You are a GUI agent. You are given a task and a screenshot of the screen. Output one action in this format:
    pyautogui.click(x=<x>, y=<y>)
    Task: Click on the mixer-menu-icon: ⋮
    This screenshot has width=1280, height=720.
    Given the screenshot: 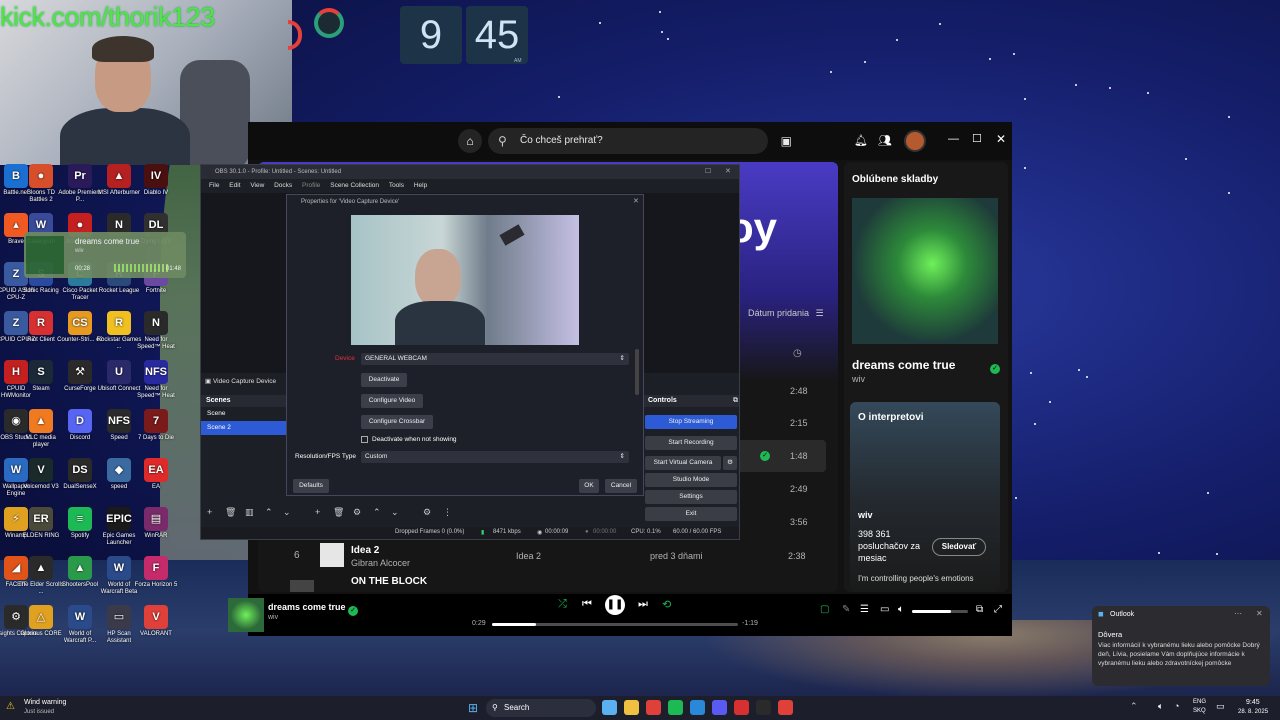 What is the action you would take?
    pyautogui.click(x=447, y=512)
    